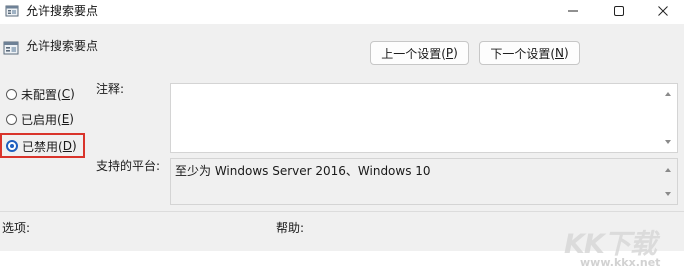  What do you see at coordinates (62, 46) in the screenshot?
I see `setting-title: 允许搜索要点` at bounding box center [62, 46].